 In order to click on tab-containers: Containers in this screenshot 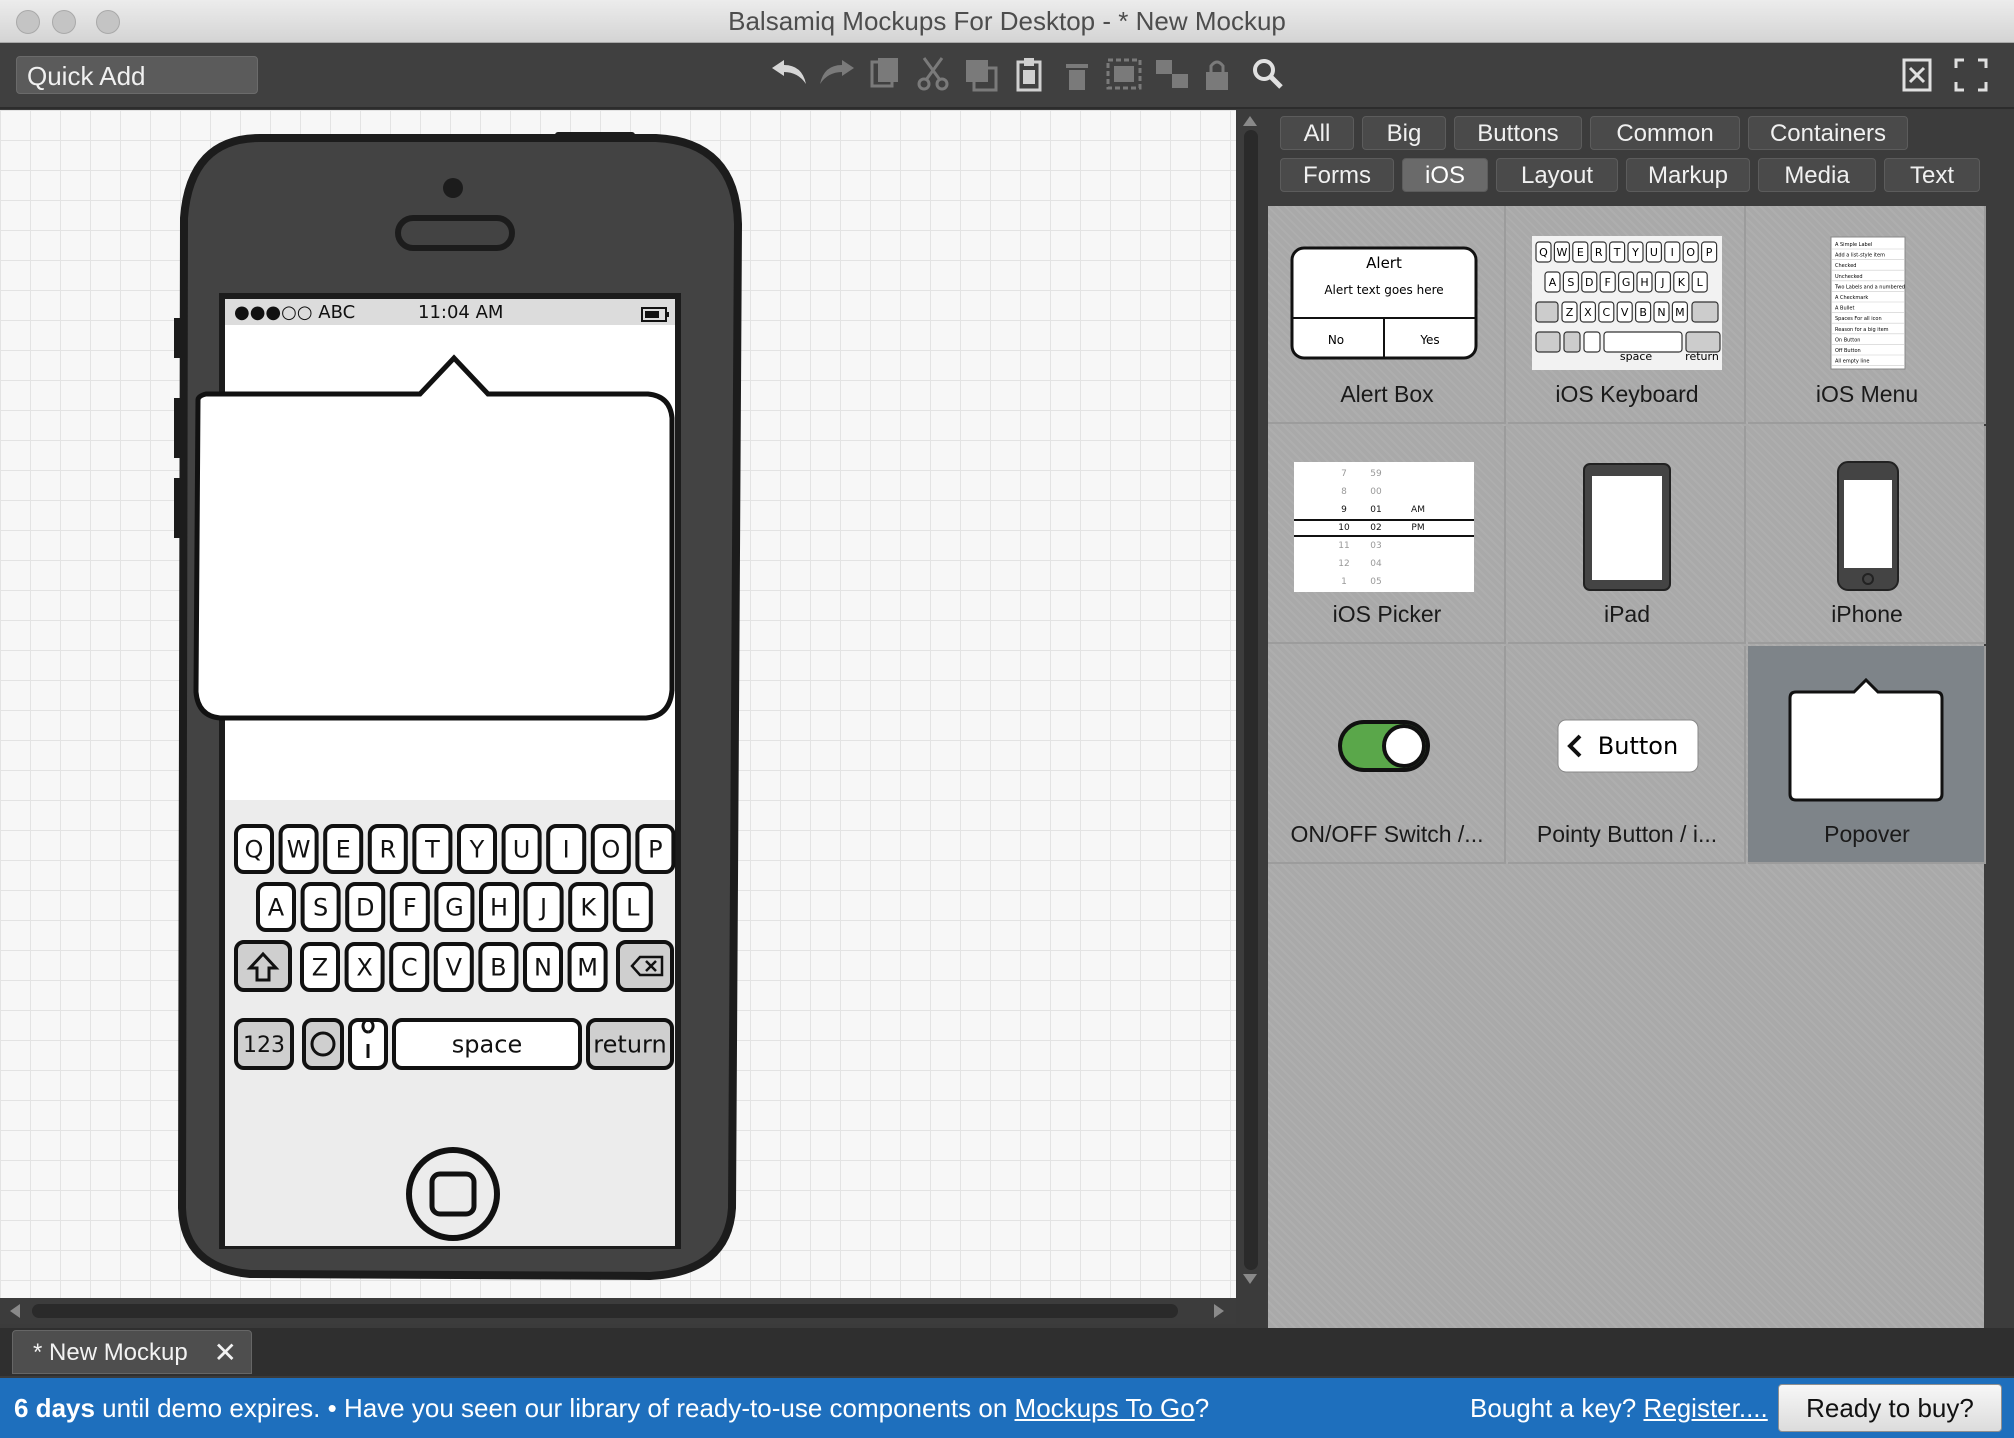, I will do `click(1828, 133)`.